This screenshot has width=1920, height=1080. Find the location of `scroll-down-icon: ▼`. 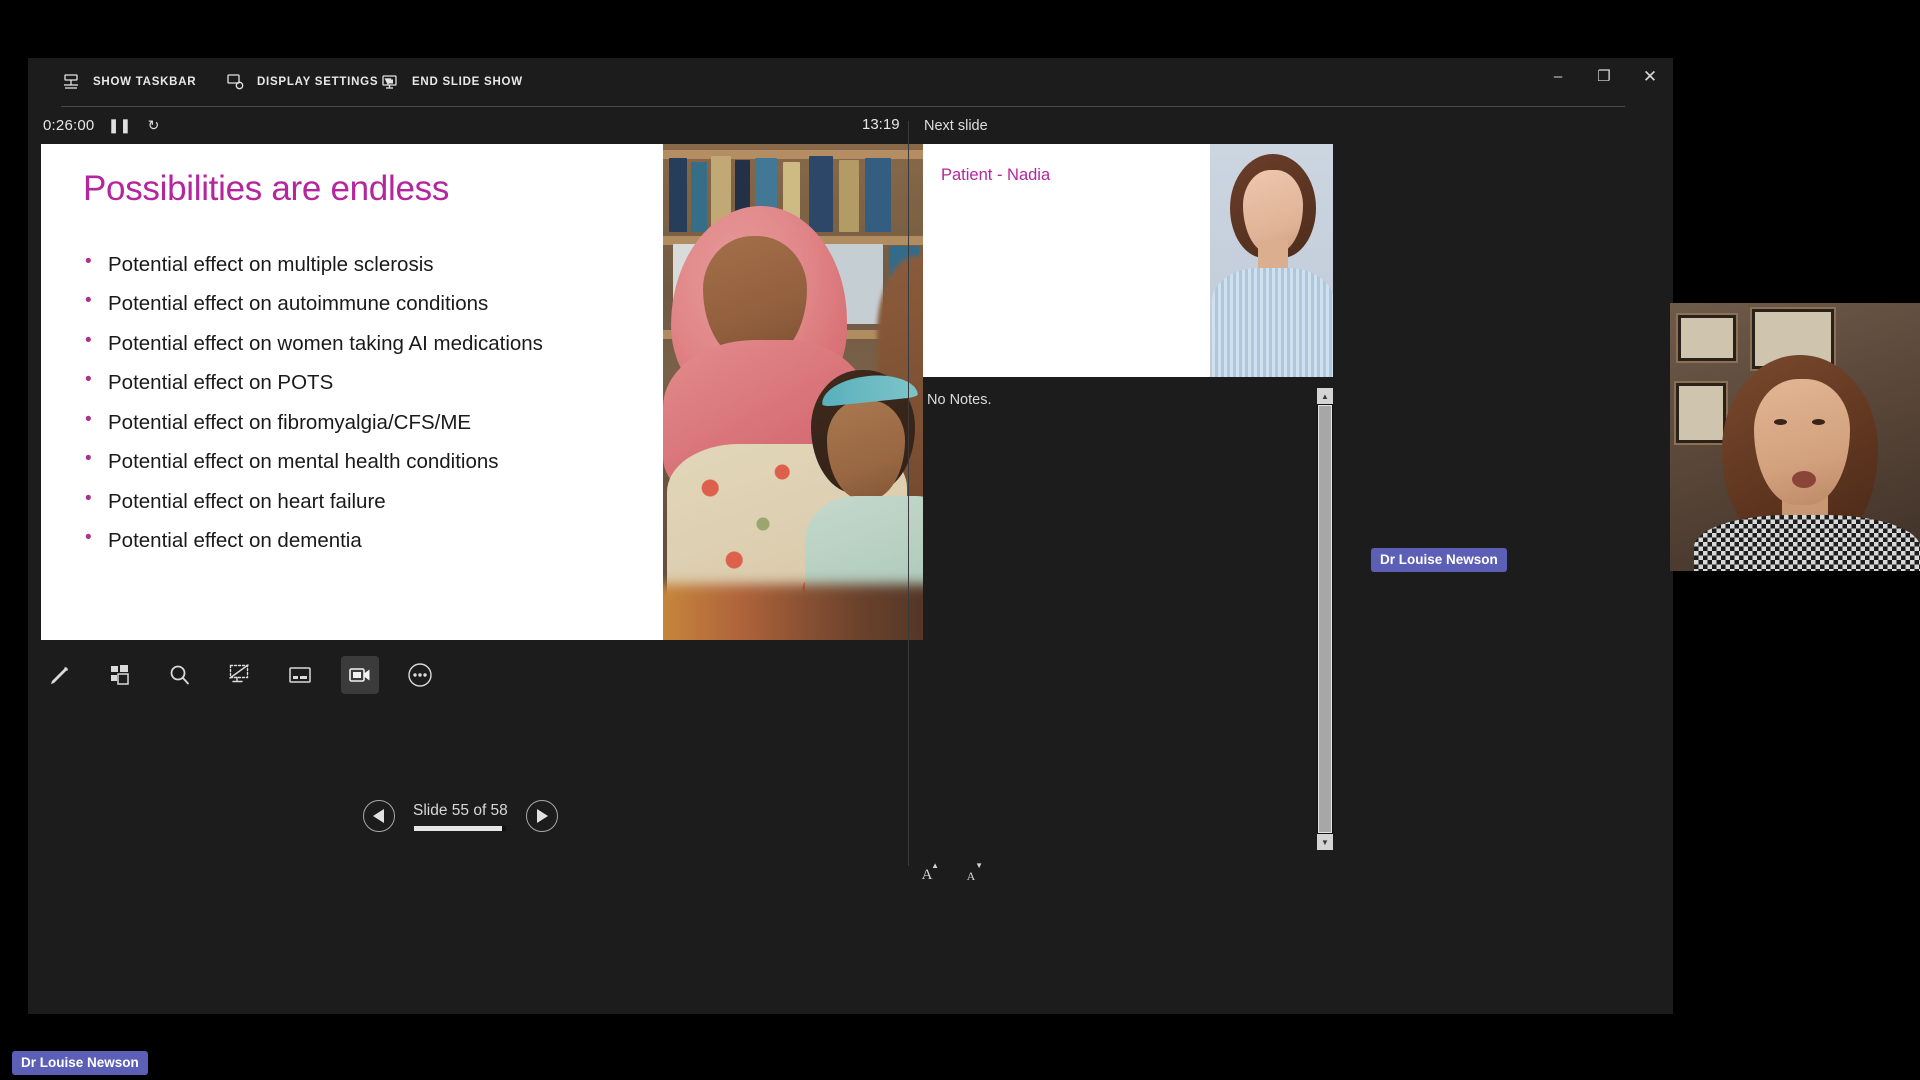

scroll-down-icon: ▼ is located at coordinates (1325, 842).